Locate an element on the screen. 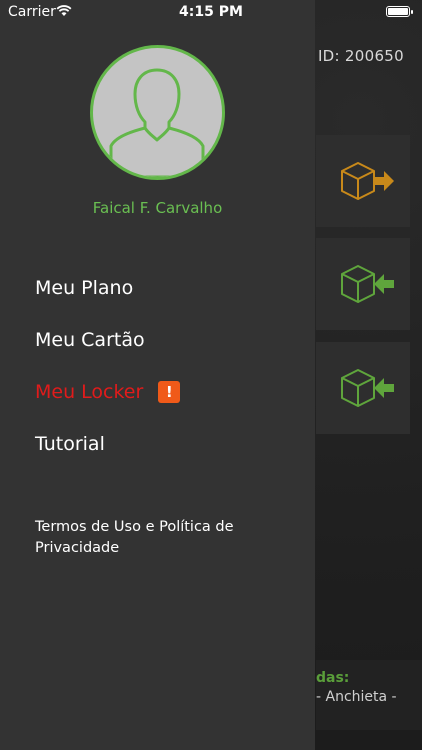 The image size is (422, 750). background-bottom-text: - Anchieta - is located at coordinates (356, 697).